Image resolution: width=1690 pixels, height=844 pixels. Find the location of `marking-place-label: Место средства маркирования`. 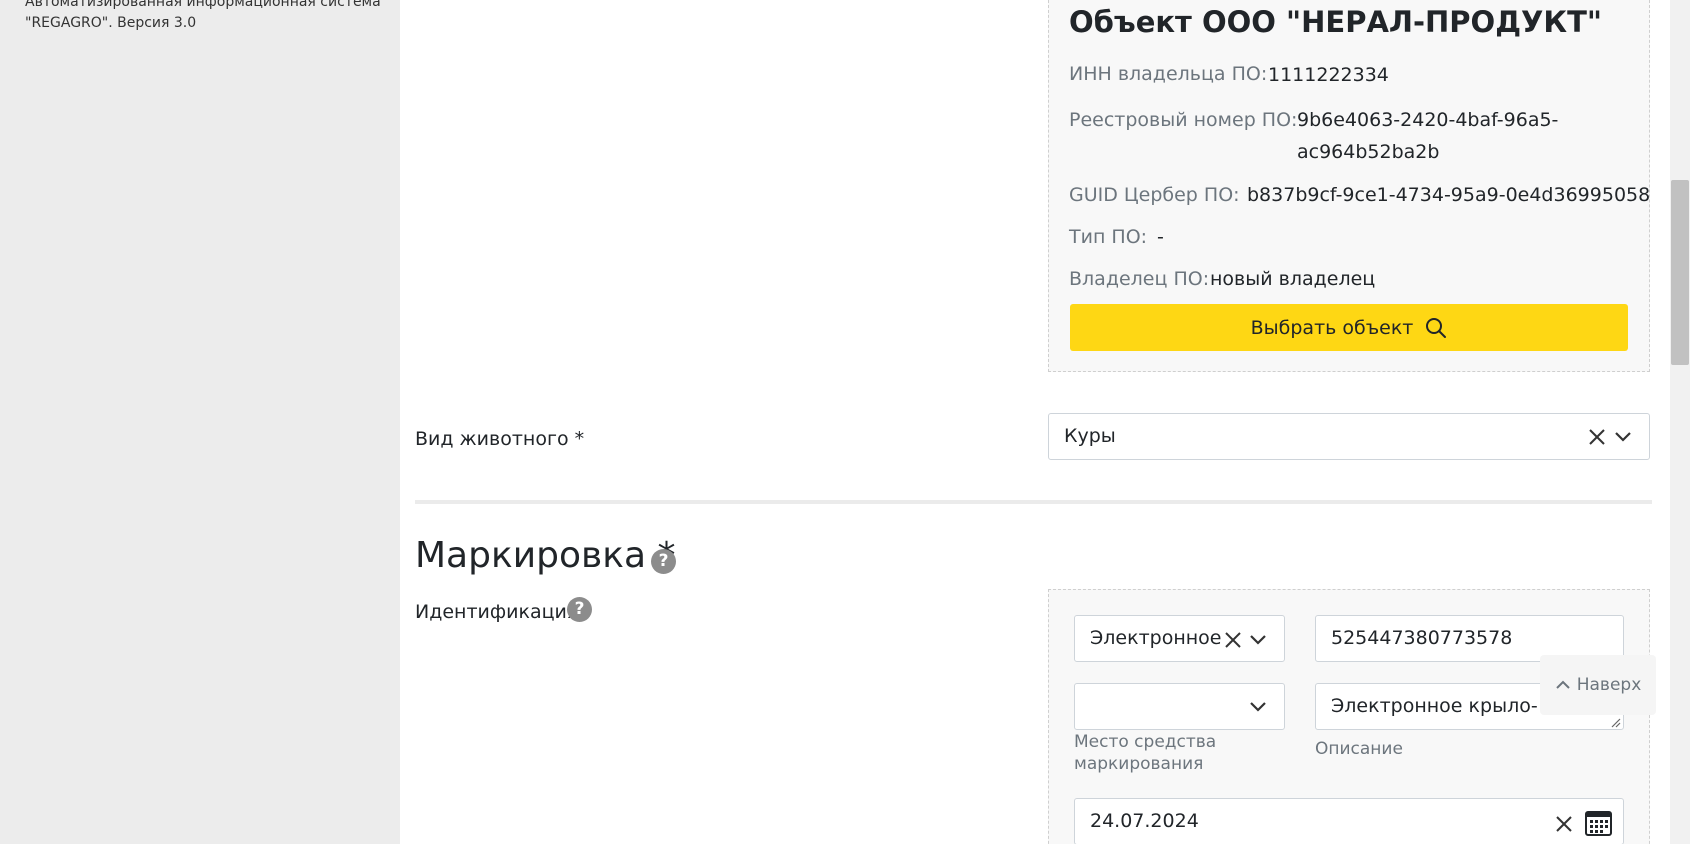

marking-place-label: Место средства маркирования is located at coordinates (1145, 753).